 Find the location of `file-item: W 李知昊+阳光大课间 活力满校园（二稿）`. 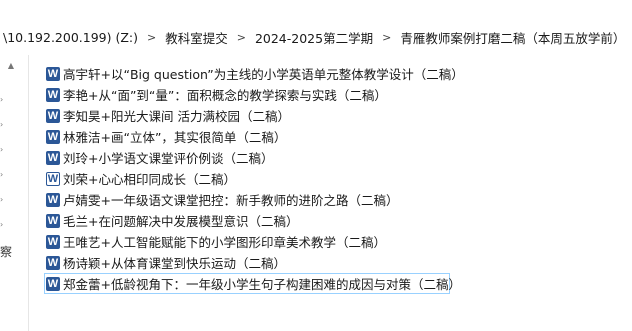

file-item: W 李知昊+阳光大课间 活力满校园（二稿） is located at coordinates (254, 115).